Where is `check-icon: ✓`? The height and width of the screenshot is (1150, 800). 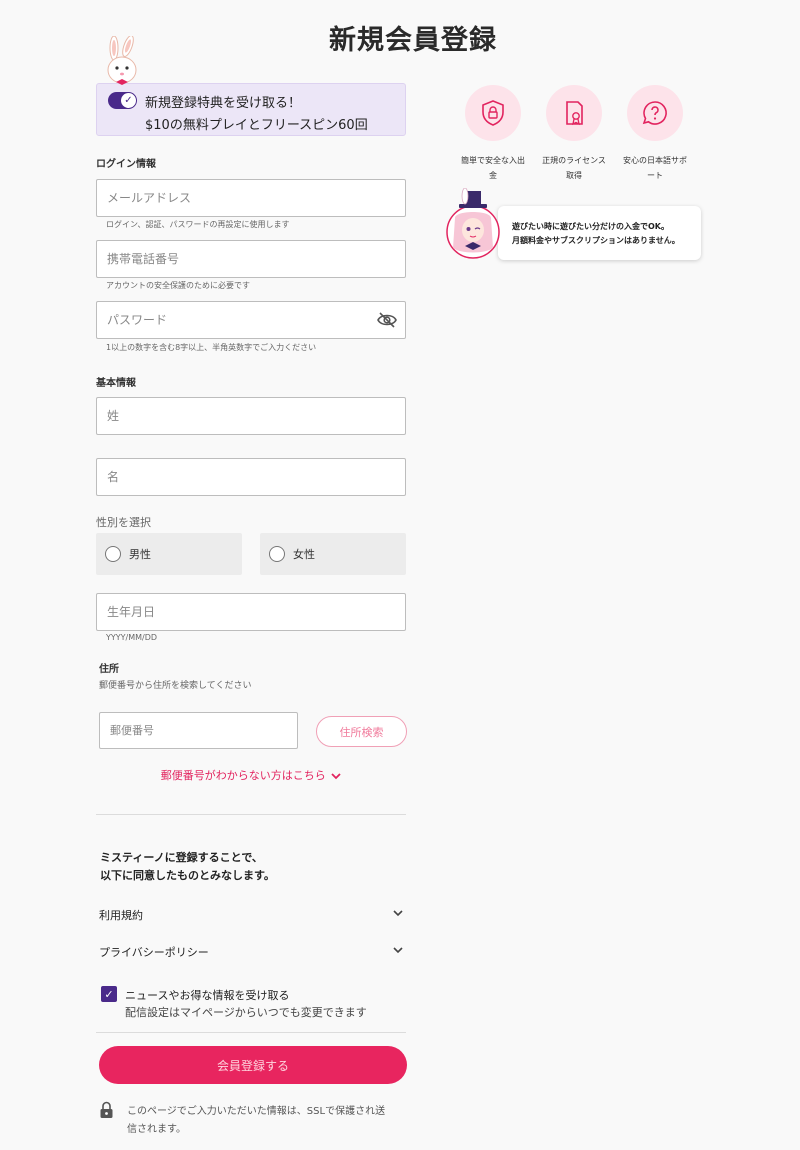 check-icon: ✓ is located at coordinates (128, 100).